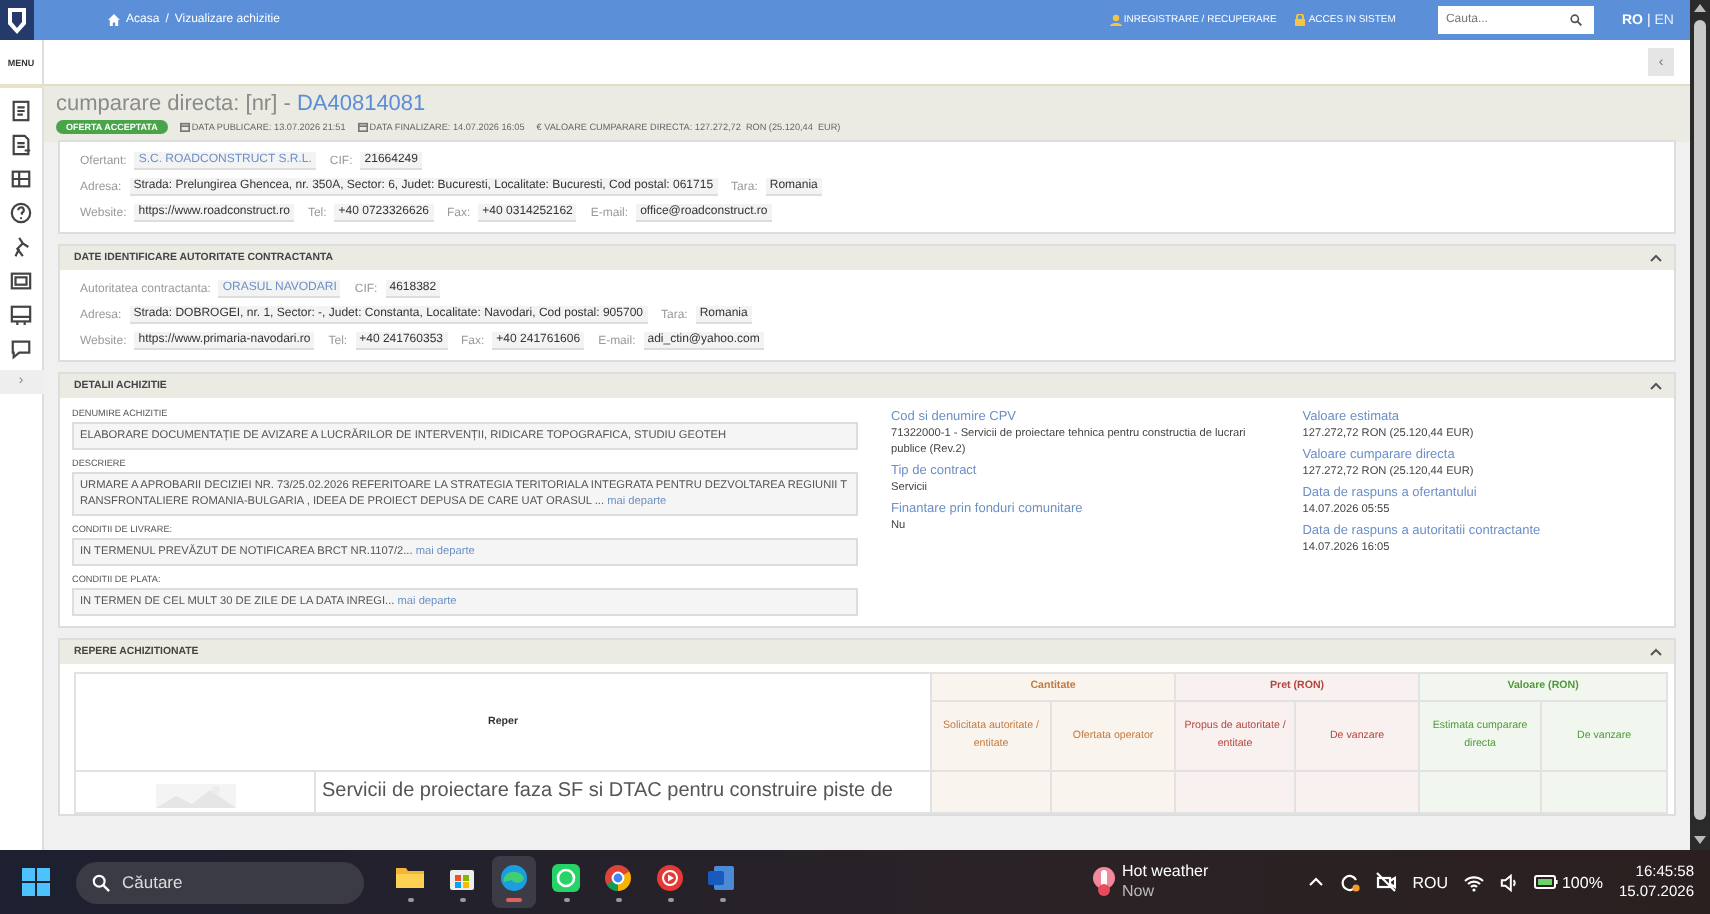  I want to click on windows-icon, so click(36, 882).